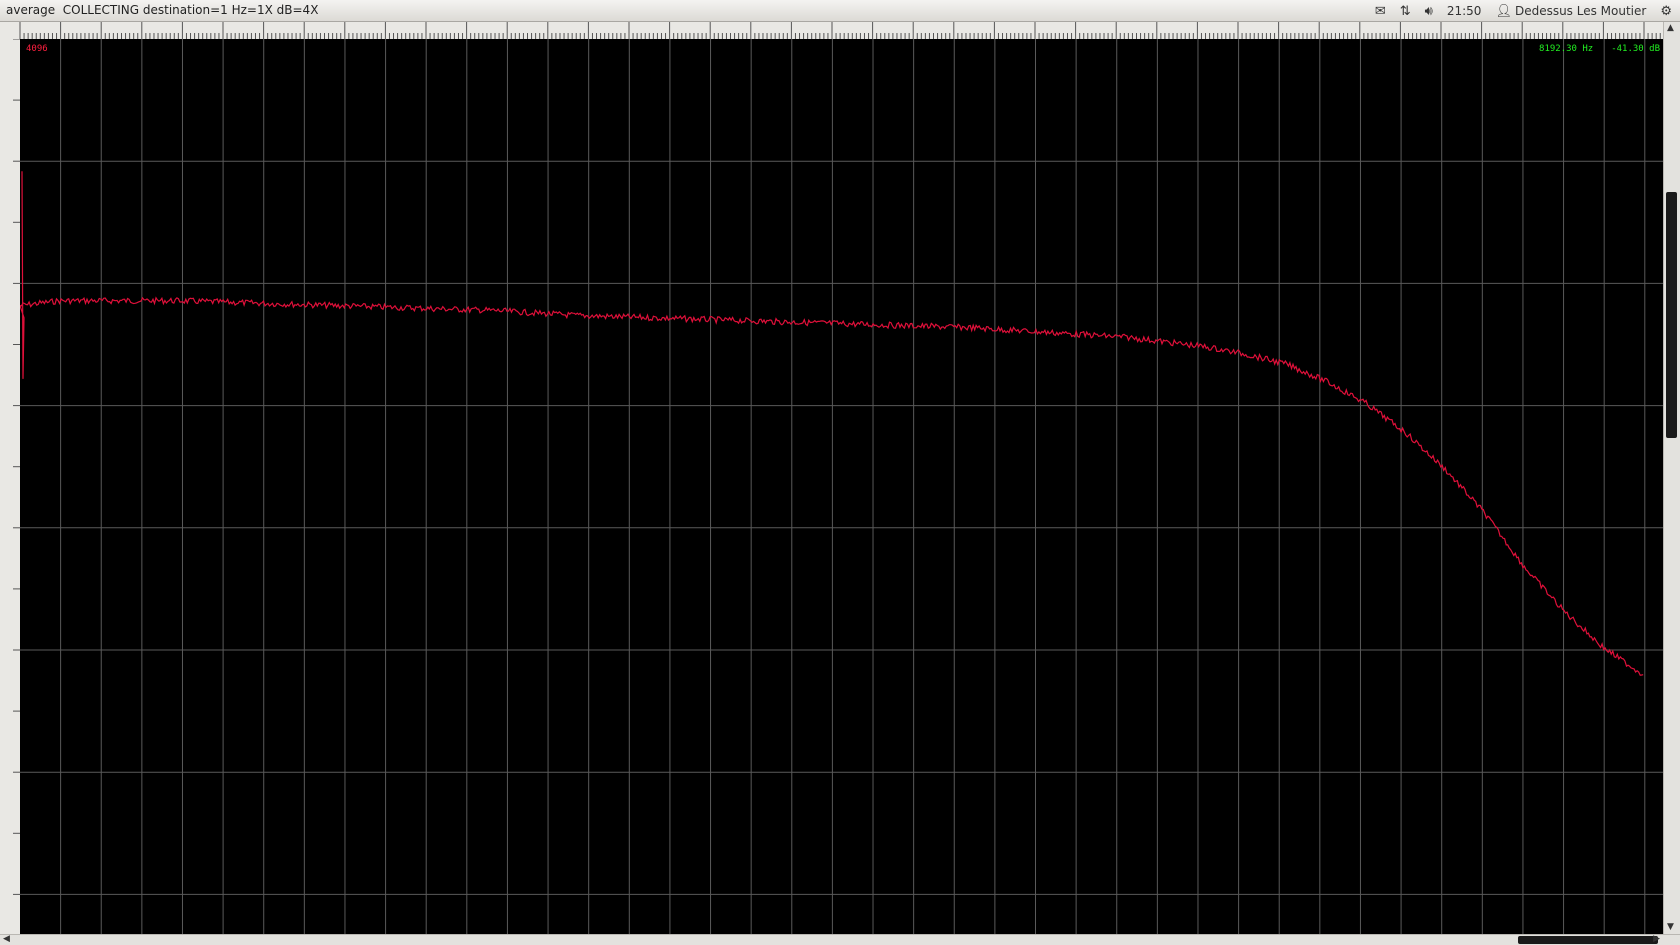  I want to click on envelope-icon: ✉, so click(1380, 11).